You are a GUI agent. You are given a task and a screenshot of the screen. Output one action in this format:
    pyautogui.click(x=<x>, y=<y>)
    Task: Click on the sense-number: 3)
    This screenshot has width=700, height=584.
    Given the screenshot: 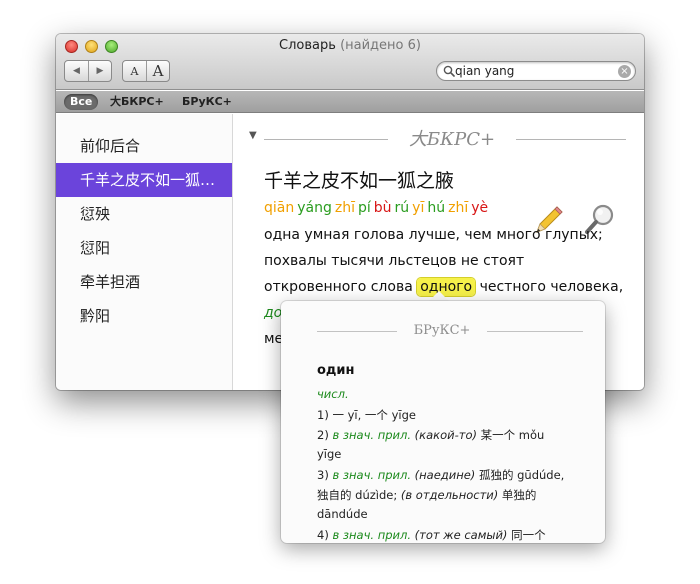 What is the action you would take?
    pyautogui.click(x=323, y=475)
    